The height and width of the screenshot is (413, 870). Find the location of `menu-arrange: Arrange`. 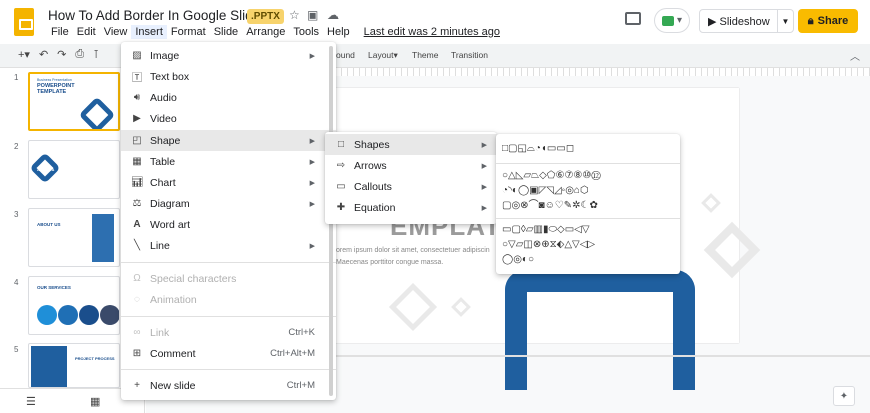

menu-arrange: Arrange is located at coordinates (265, 32).